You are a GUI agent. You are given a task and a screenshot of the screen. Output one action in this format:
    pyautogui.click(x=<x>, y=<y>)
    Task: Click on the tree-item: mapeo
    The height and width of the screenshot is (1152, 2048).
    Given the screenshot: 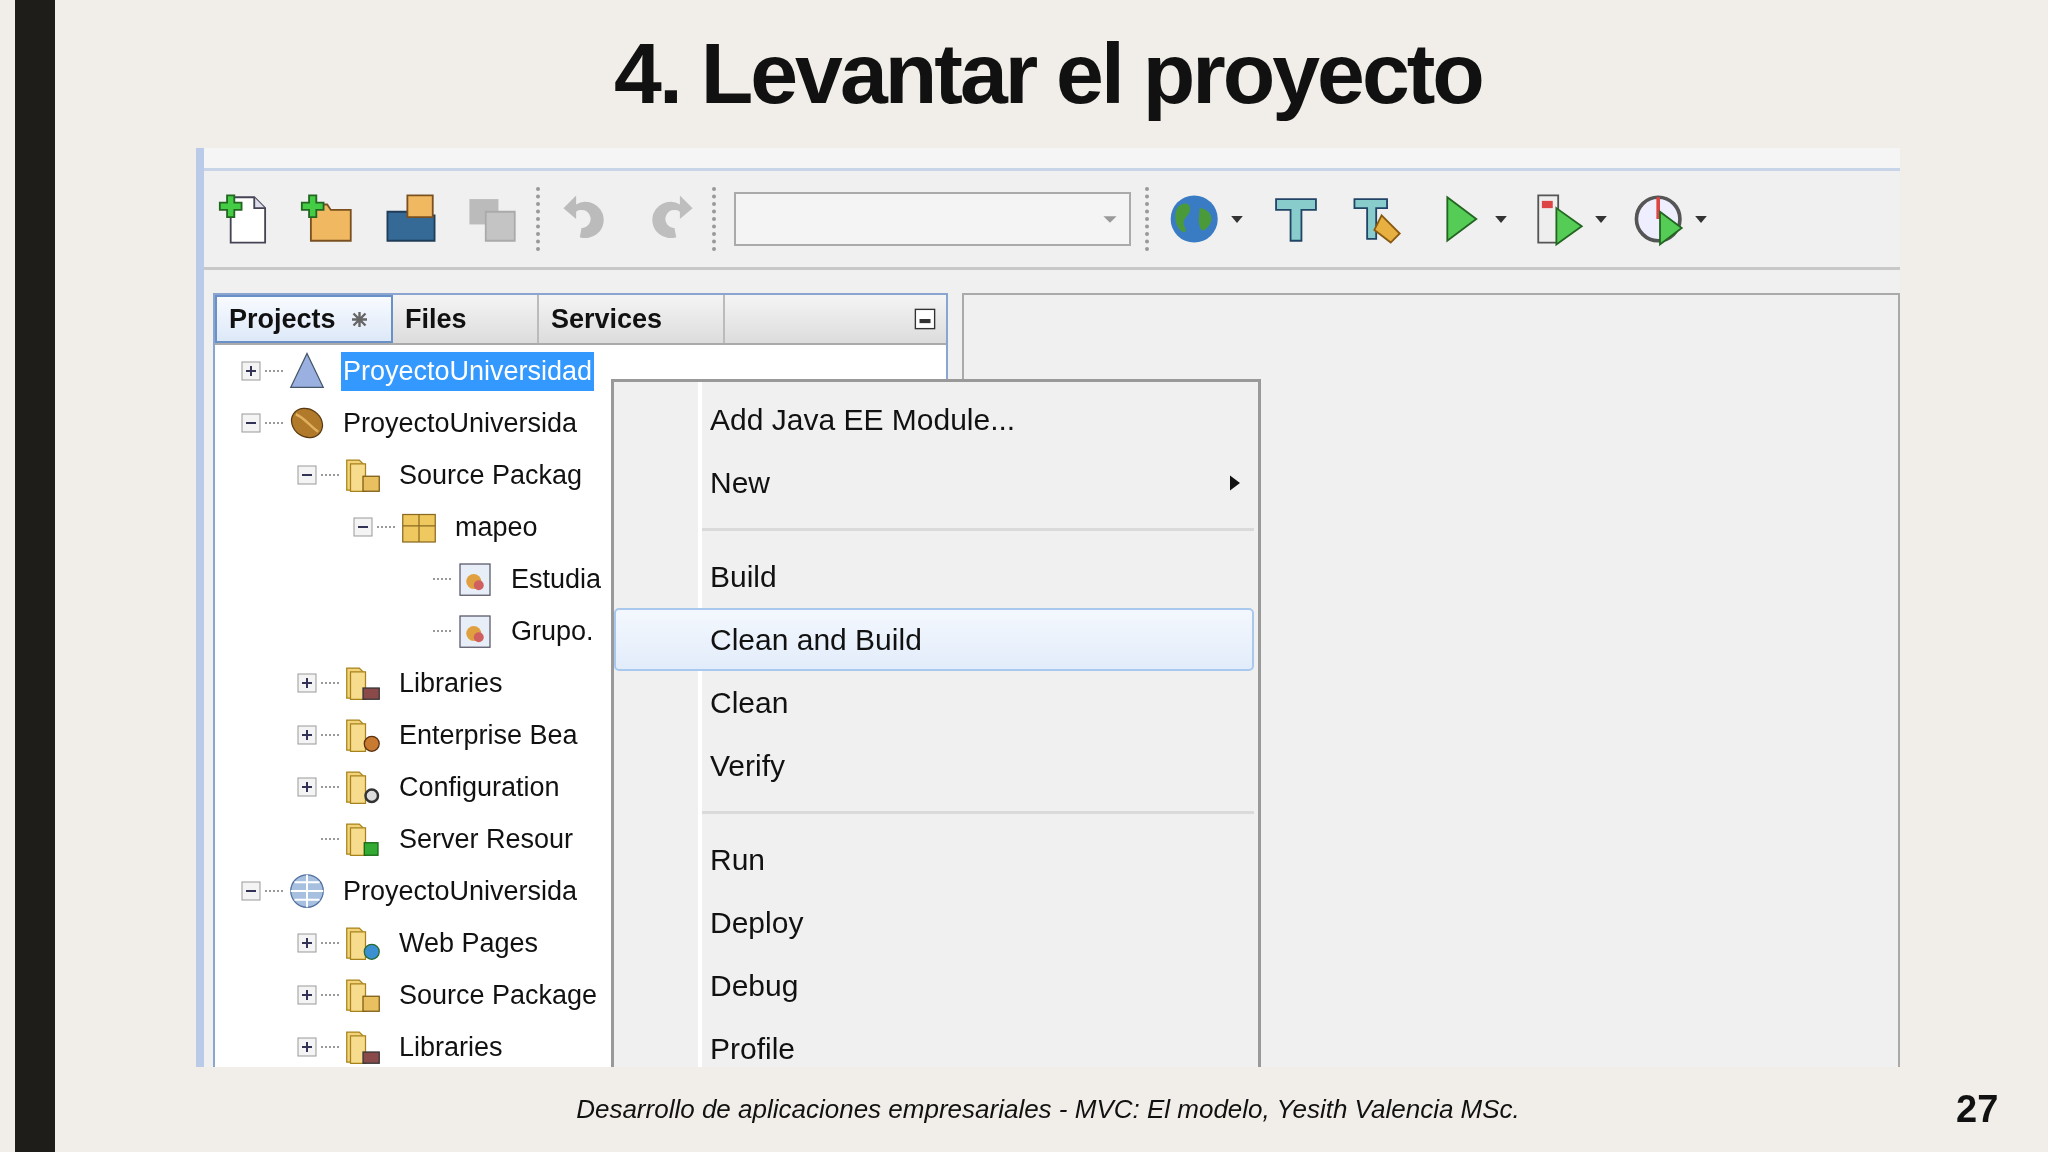 What is the action you would take?
    pyautogui.click(x=496, y=527)
    